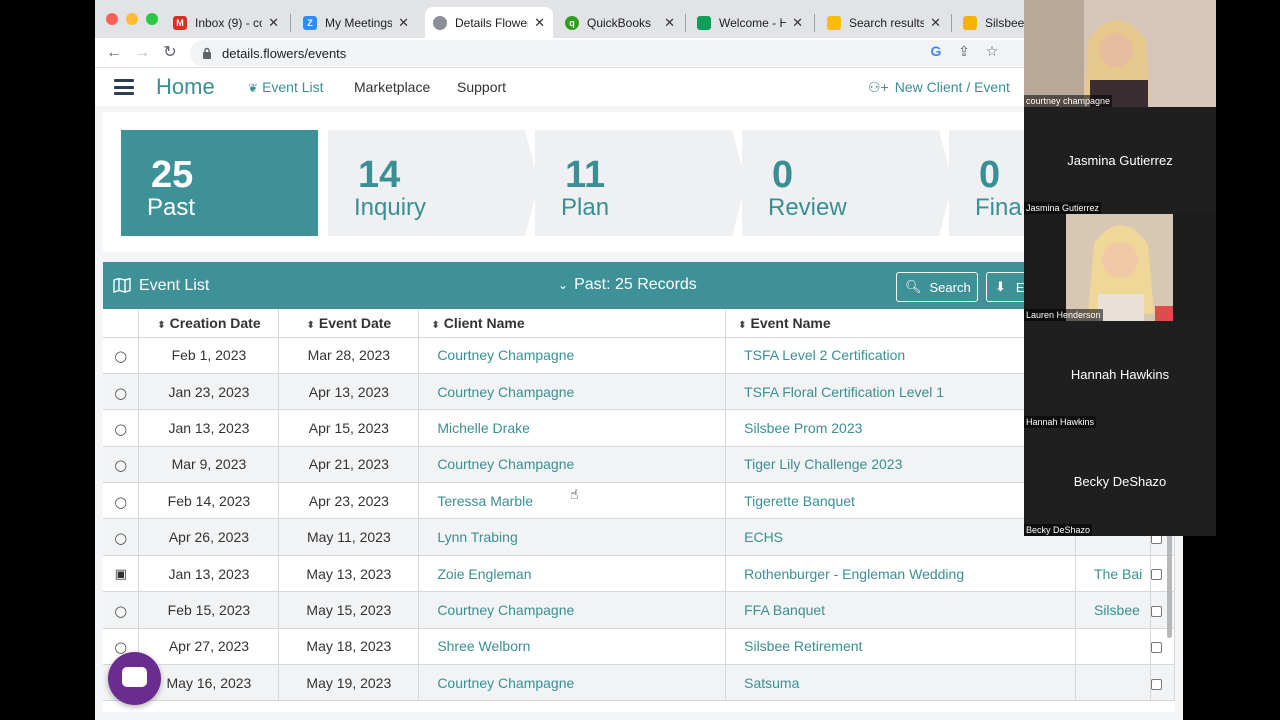  What do you see at coordinates (489, 22) in the screenshot?
I see `browser-tab-active: Details Flowers ✕` at bounding box center [489, 22].